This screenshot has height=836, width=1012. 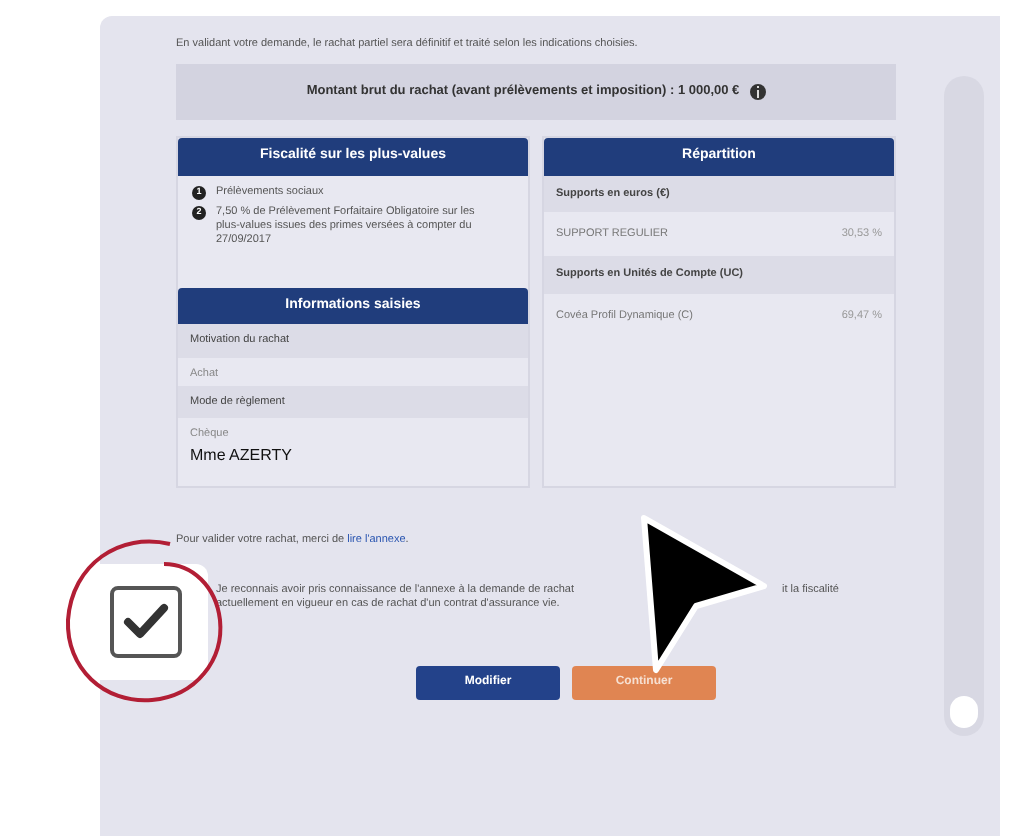 What do you see at coordinates (964, 406) in the screenshot?
I see `scrollbar-track` at bounding box center [964, 406].